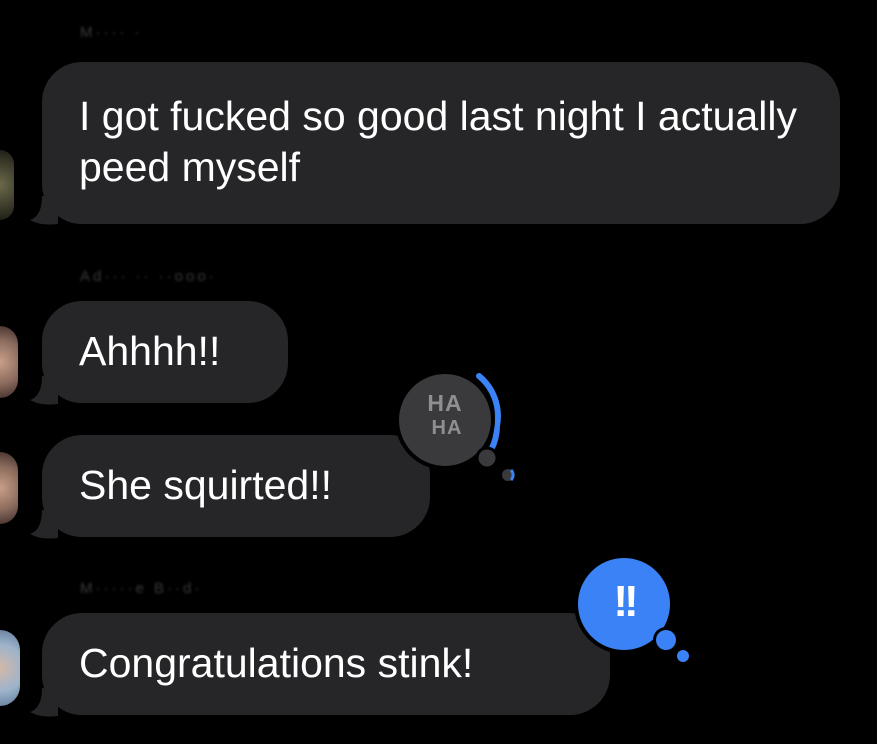 The width and height of the screenshot is (877, 744). I want to click on exclamation-reaction-icon: !!, so click(632, 607).